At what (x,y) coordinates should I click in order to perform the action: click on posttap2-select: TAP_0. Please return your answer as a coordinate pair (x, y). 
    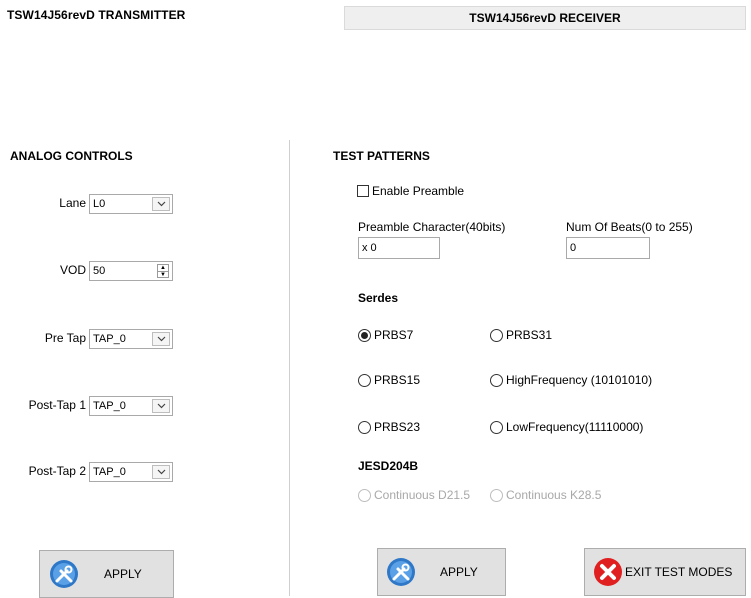
    Looking at the image, I should click on (131, 472).